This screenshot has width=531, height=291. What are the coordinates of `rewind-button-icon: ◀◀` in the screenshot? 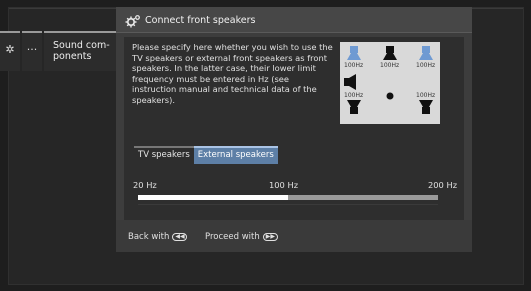 It's located at (180, 237).